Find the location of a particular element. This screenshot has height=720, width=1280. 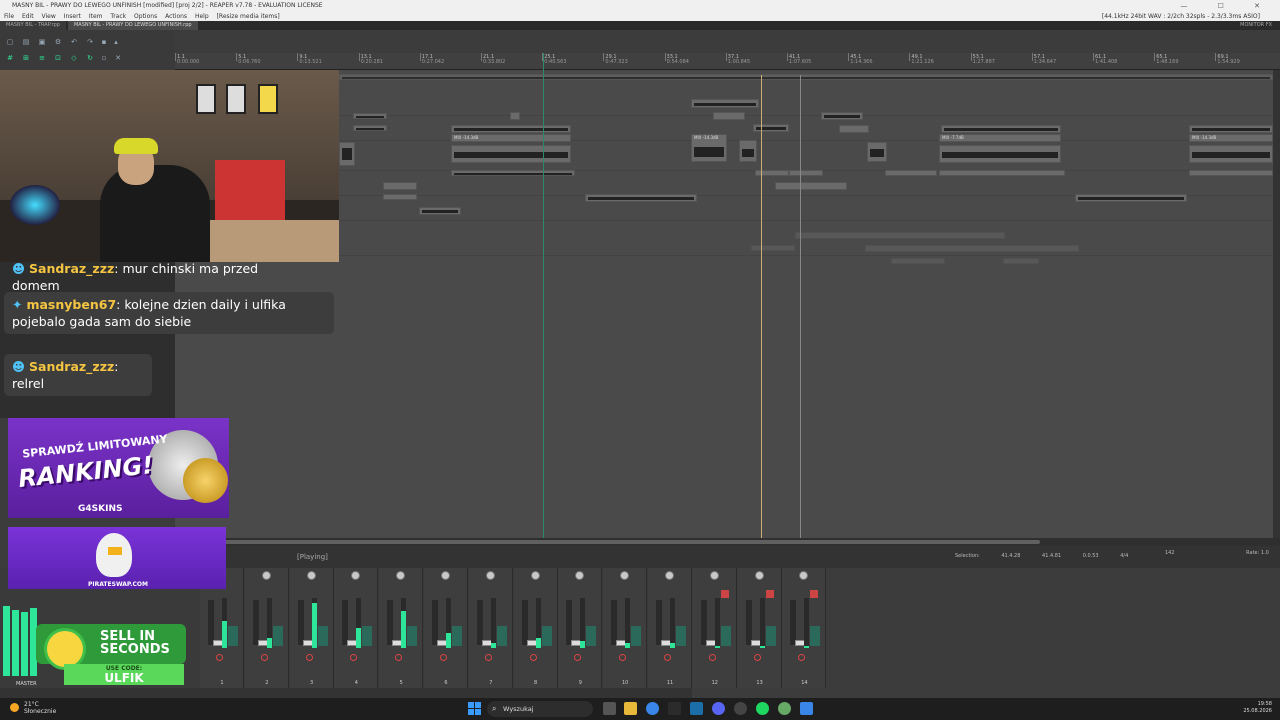

mixer-strip: 9 is located at coordinates (580, 628).